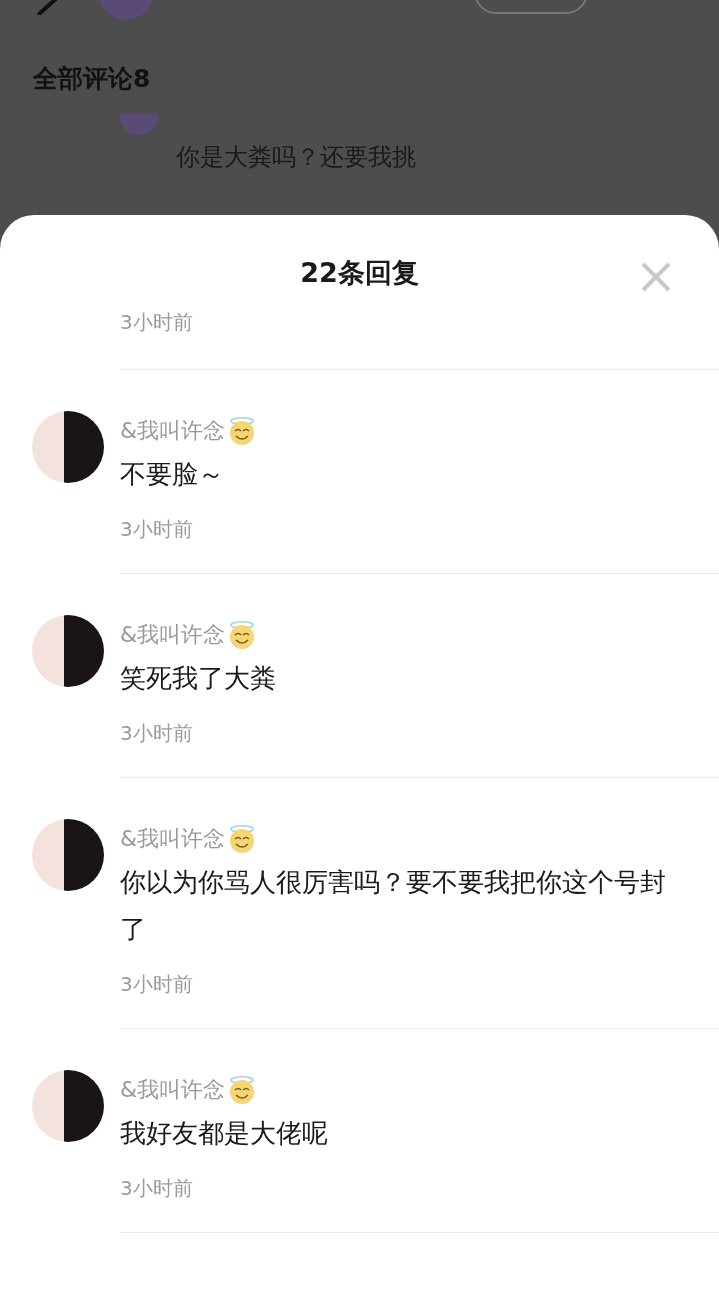  I want to click on section-title: 全部评论8, so click(92, 79).